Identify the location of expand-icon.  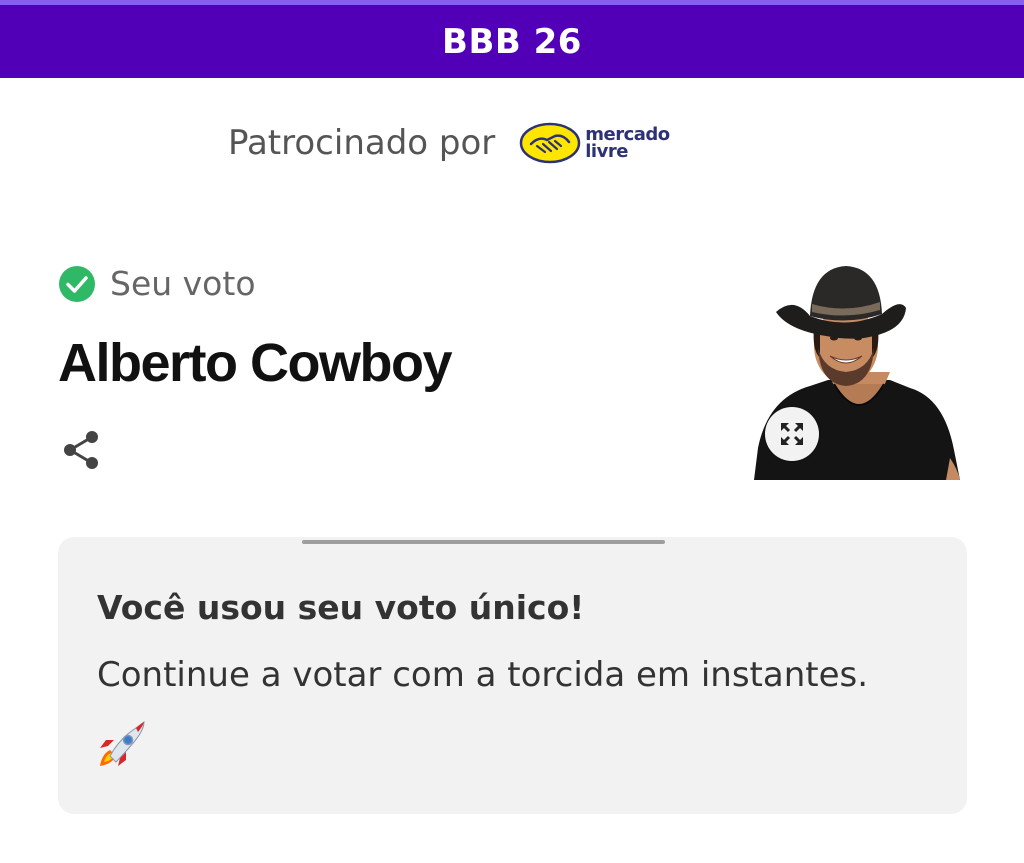
(792, 434).